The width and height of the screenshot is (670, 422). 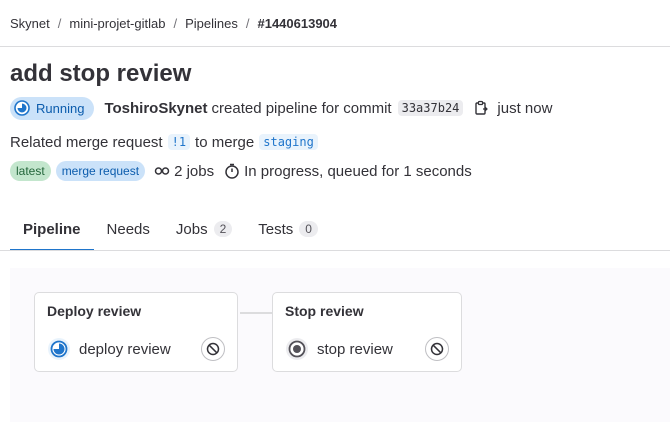 What do you see at coordinates (94, 311) in the screenshot?
I see `stage-title: Deploy review` at bounding box center [94, 311].